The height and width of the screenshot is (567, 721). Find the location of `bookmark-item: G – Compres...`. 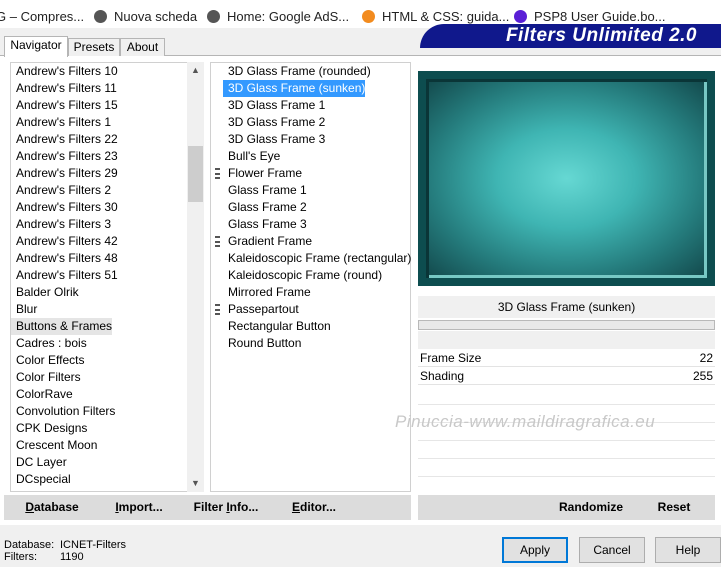

bookmark-item: G – Compres... is located at coordinates (42, 17).